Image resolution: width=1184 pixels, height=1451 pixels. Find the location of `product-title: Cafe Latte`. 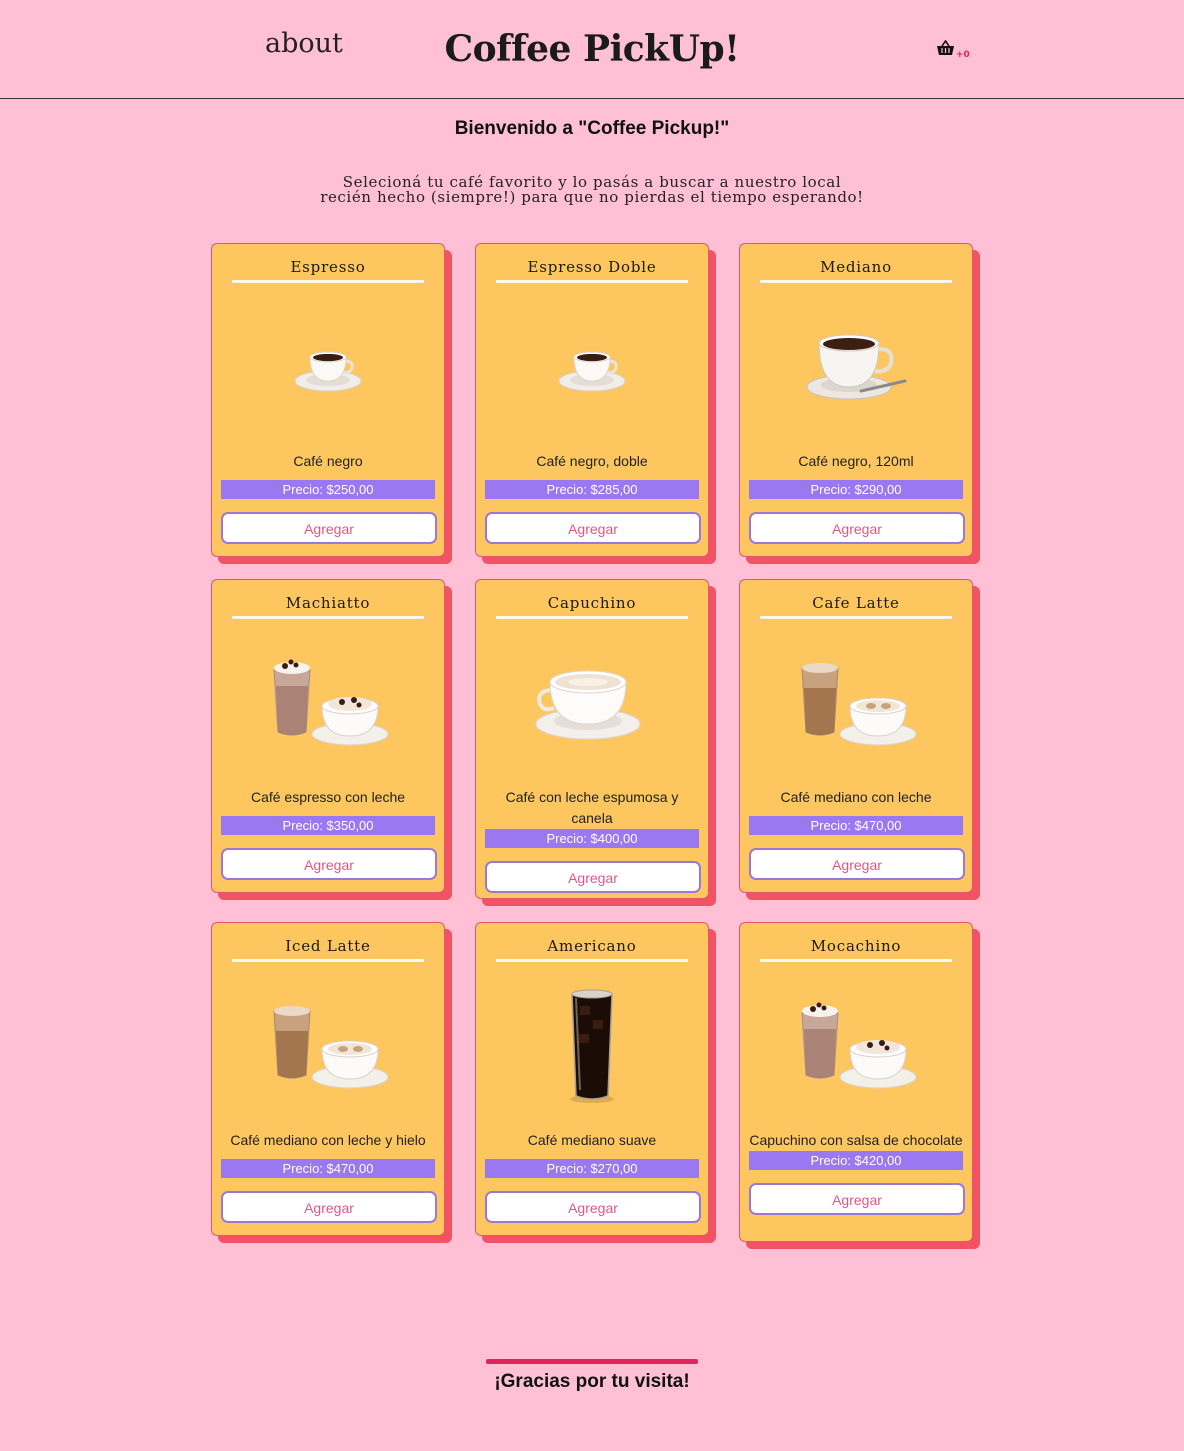

product-title: Cafe Latte is located at coordinates (856, 603).